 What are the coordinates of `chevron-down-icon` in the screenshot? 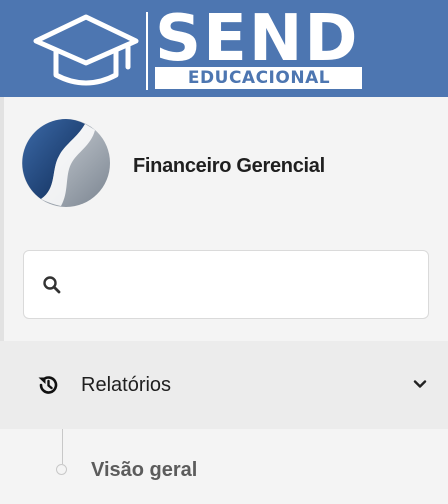 It's located at (420, 384).